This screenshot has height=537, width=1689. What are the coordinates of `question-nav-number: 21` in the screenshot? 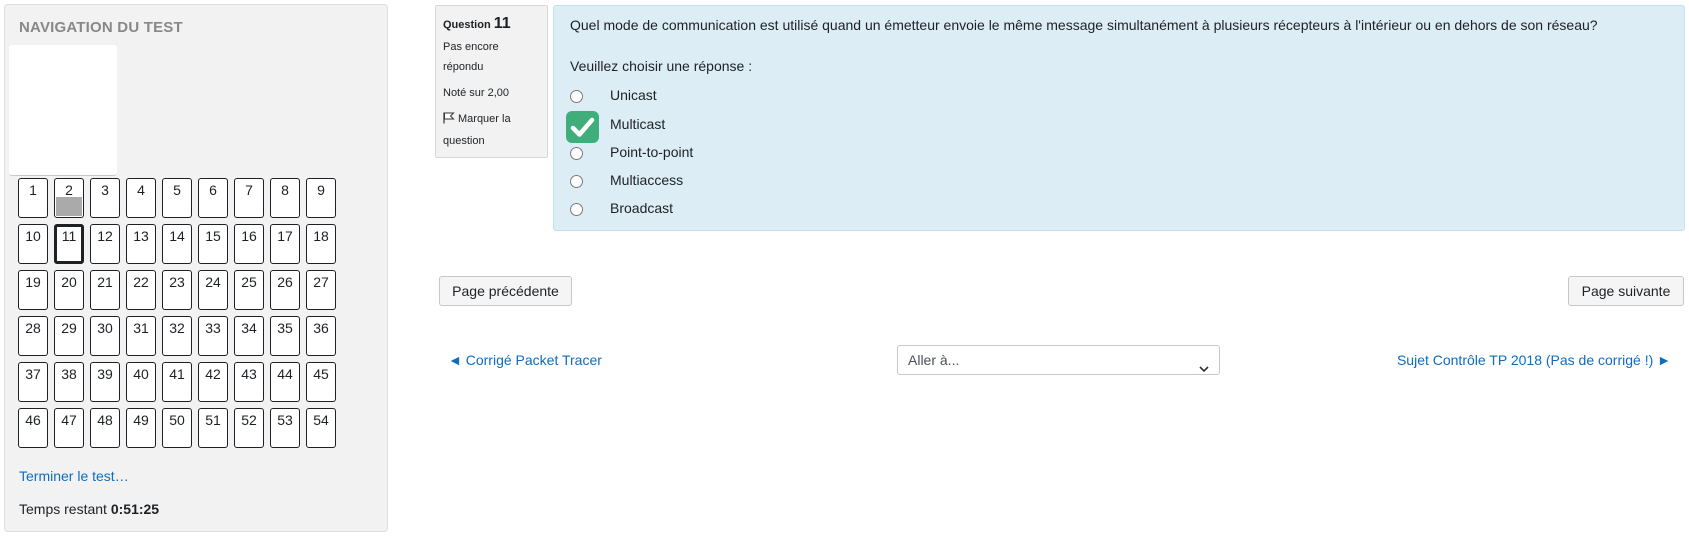 It's located at (105, 282).